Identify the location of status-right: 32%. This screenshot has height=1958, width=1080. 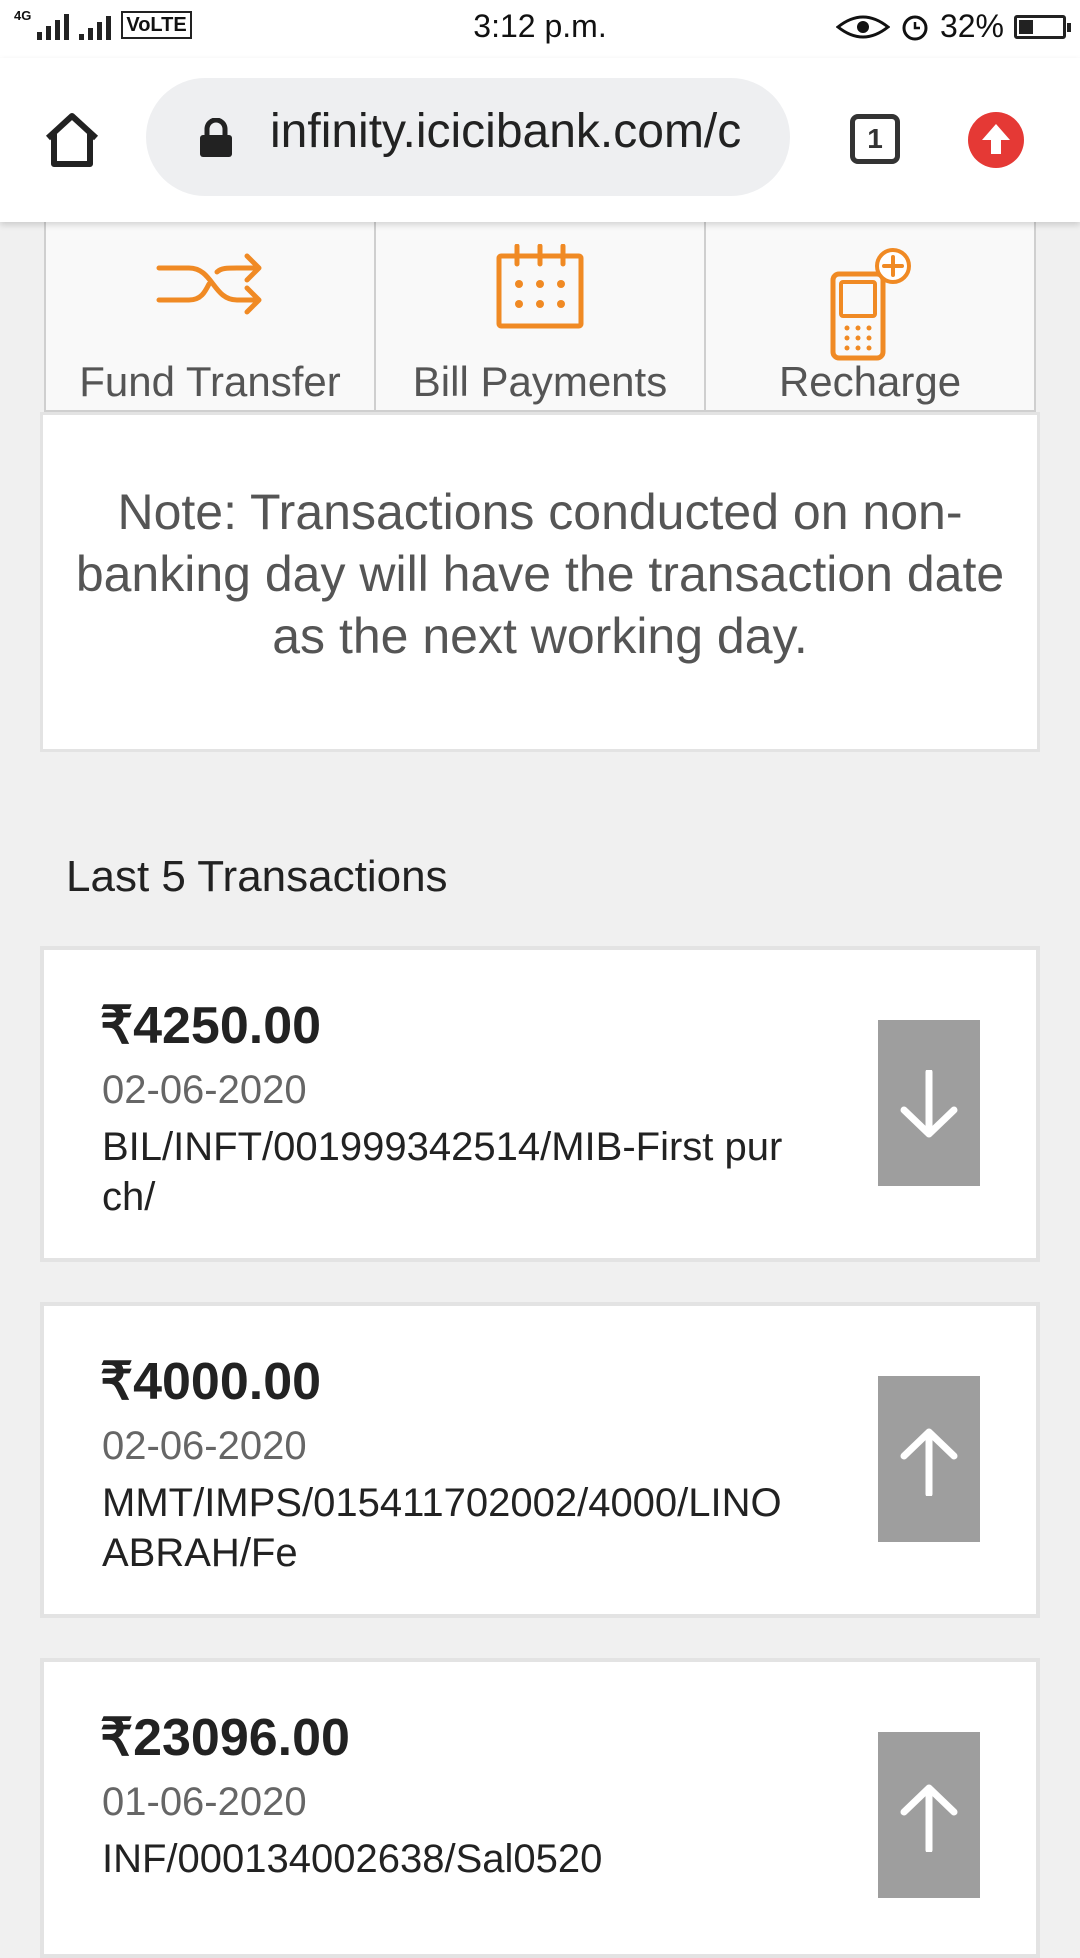
(953, 26).